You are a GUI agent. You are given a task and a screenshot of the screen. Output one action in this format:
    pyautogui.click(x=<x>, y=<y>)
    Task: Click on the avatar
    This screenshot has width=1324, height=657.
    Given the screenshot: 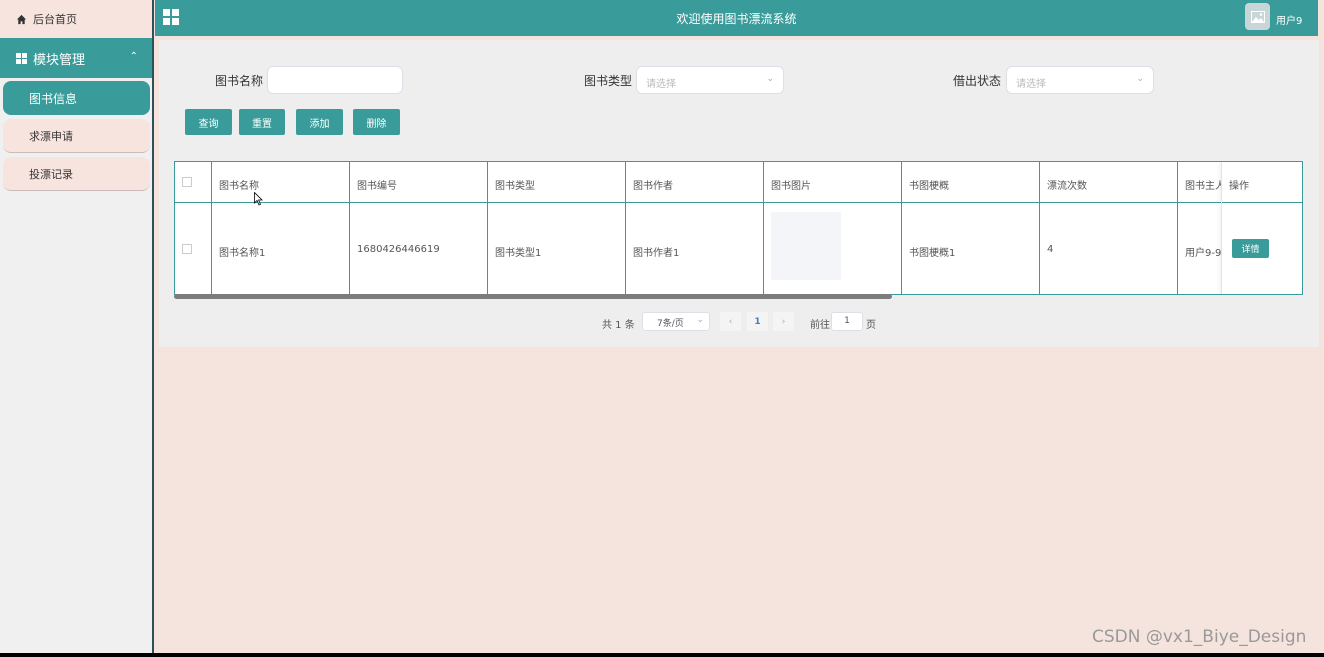 What is the action you would take?
    pyautogui.click(x=1257, y=16)
    